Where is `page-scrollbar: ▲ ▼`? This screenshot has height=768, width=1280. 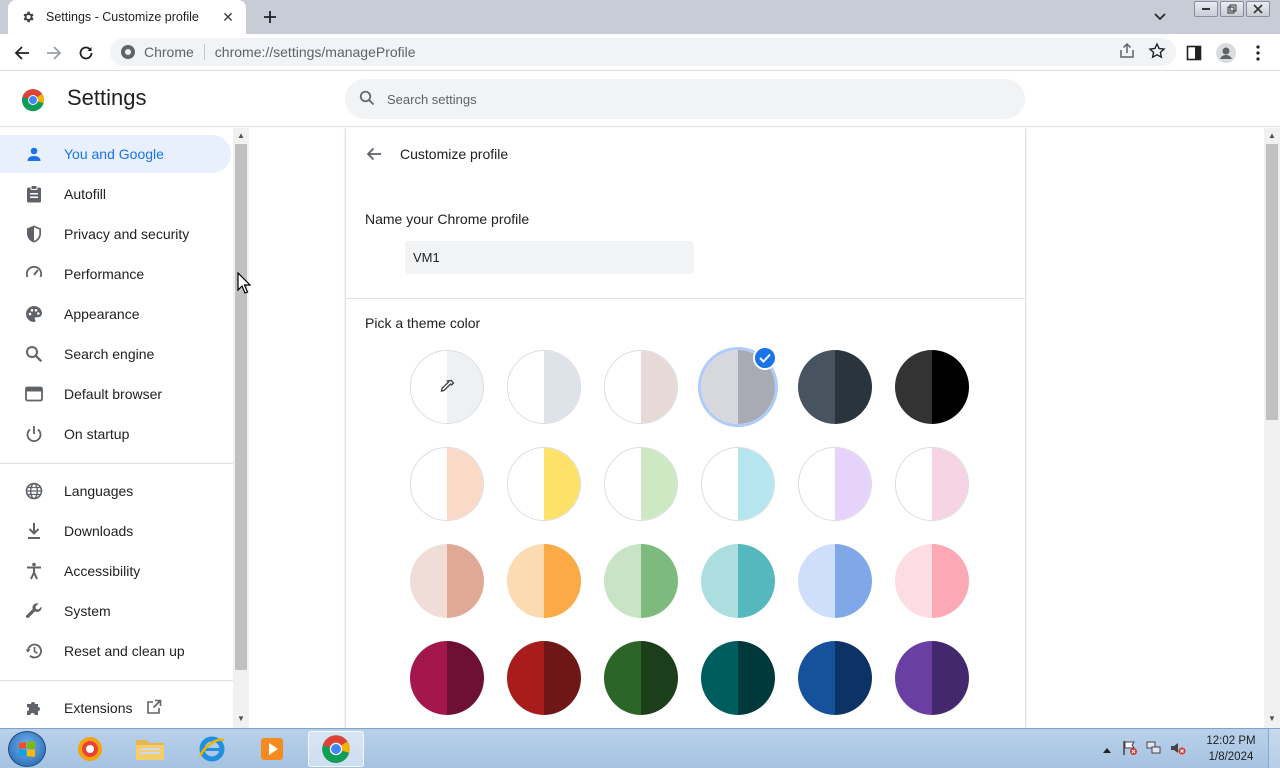
page-scrollbar: ▲ ▼ is located at coordinates (1272, 428).